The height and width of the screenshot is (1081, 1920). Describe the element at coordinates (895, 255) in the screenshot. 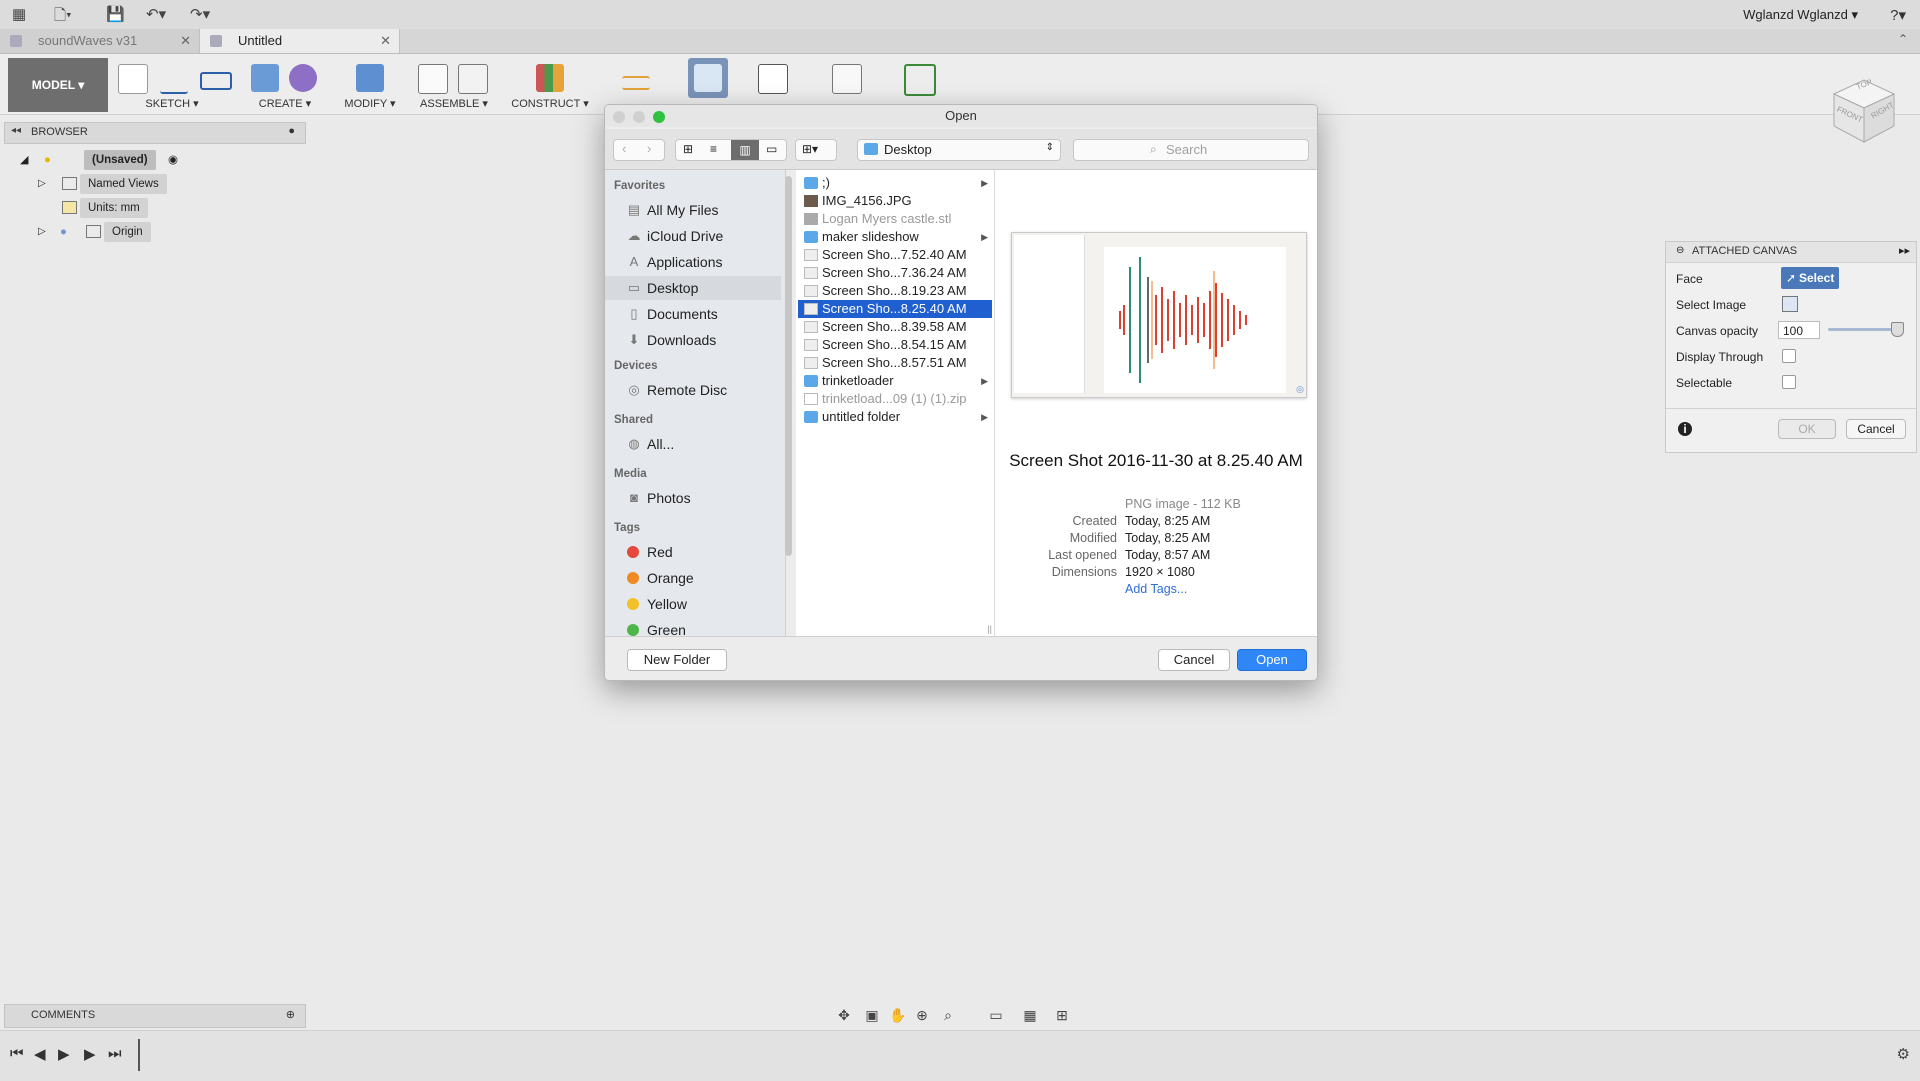

I see `list-item: Screen Sho...7.52.40 AM` at that location.